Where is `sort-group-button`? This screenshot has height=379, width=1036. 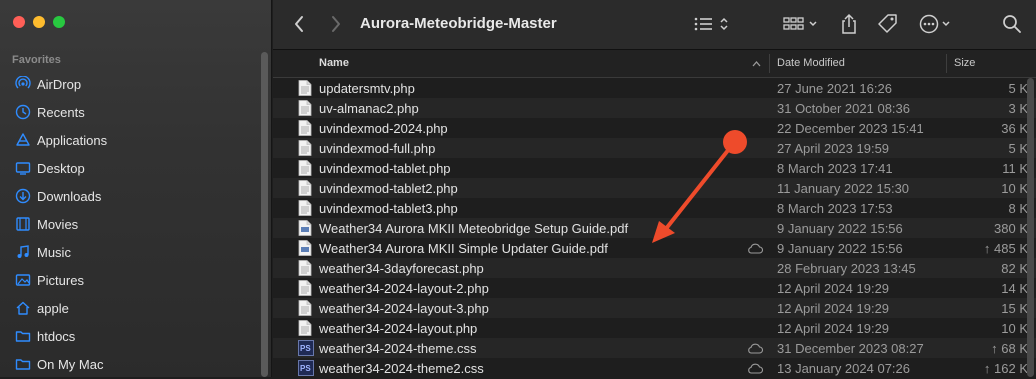 sort-group-button is located at coordinates (713, 24).